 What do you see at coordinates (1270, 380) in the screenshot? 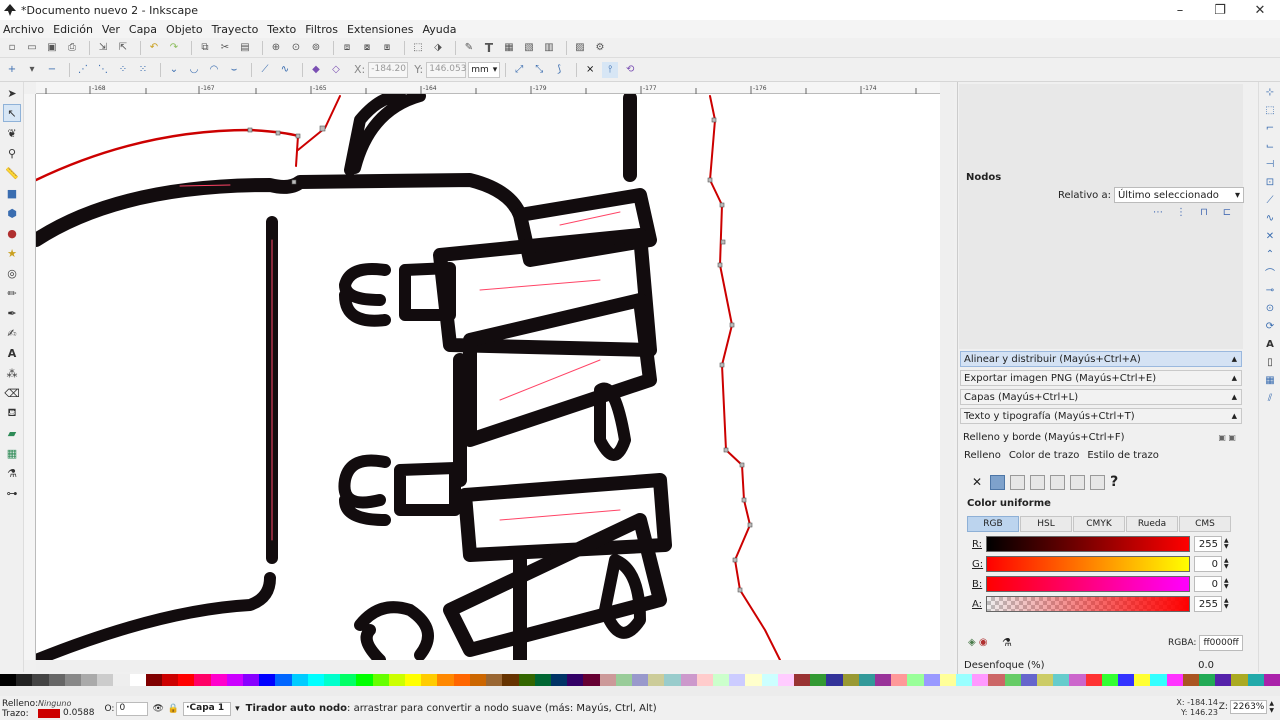
I see `snap-grid-icon: ▦` at bounding box center [1270, 380].